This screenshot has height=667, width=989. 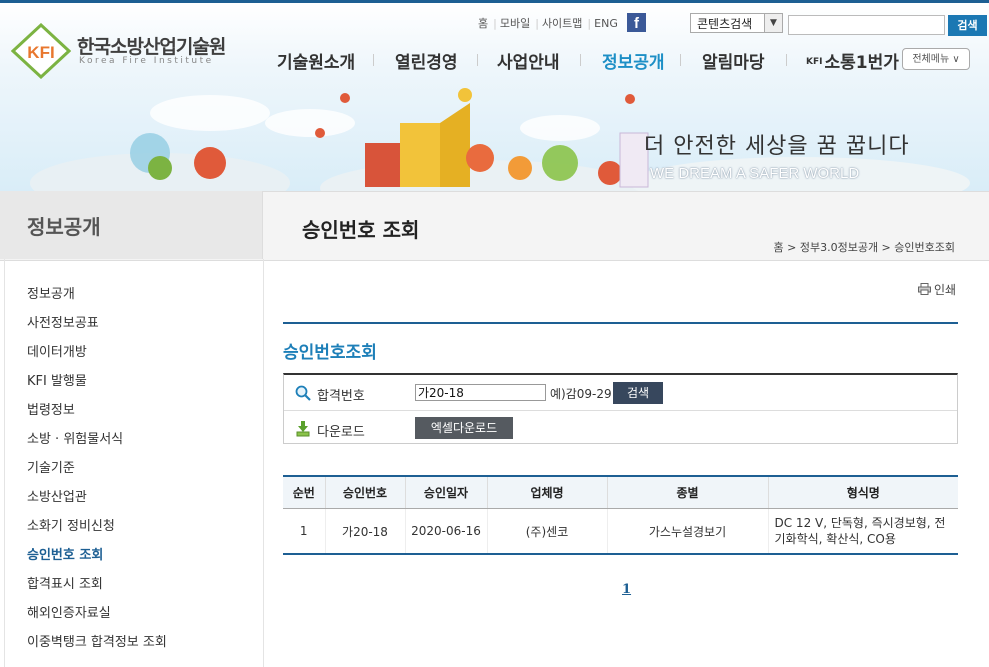 I want to click on download-row: 다운로드 엑셀다운로드, so click(x=620, y=428).